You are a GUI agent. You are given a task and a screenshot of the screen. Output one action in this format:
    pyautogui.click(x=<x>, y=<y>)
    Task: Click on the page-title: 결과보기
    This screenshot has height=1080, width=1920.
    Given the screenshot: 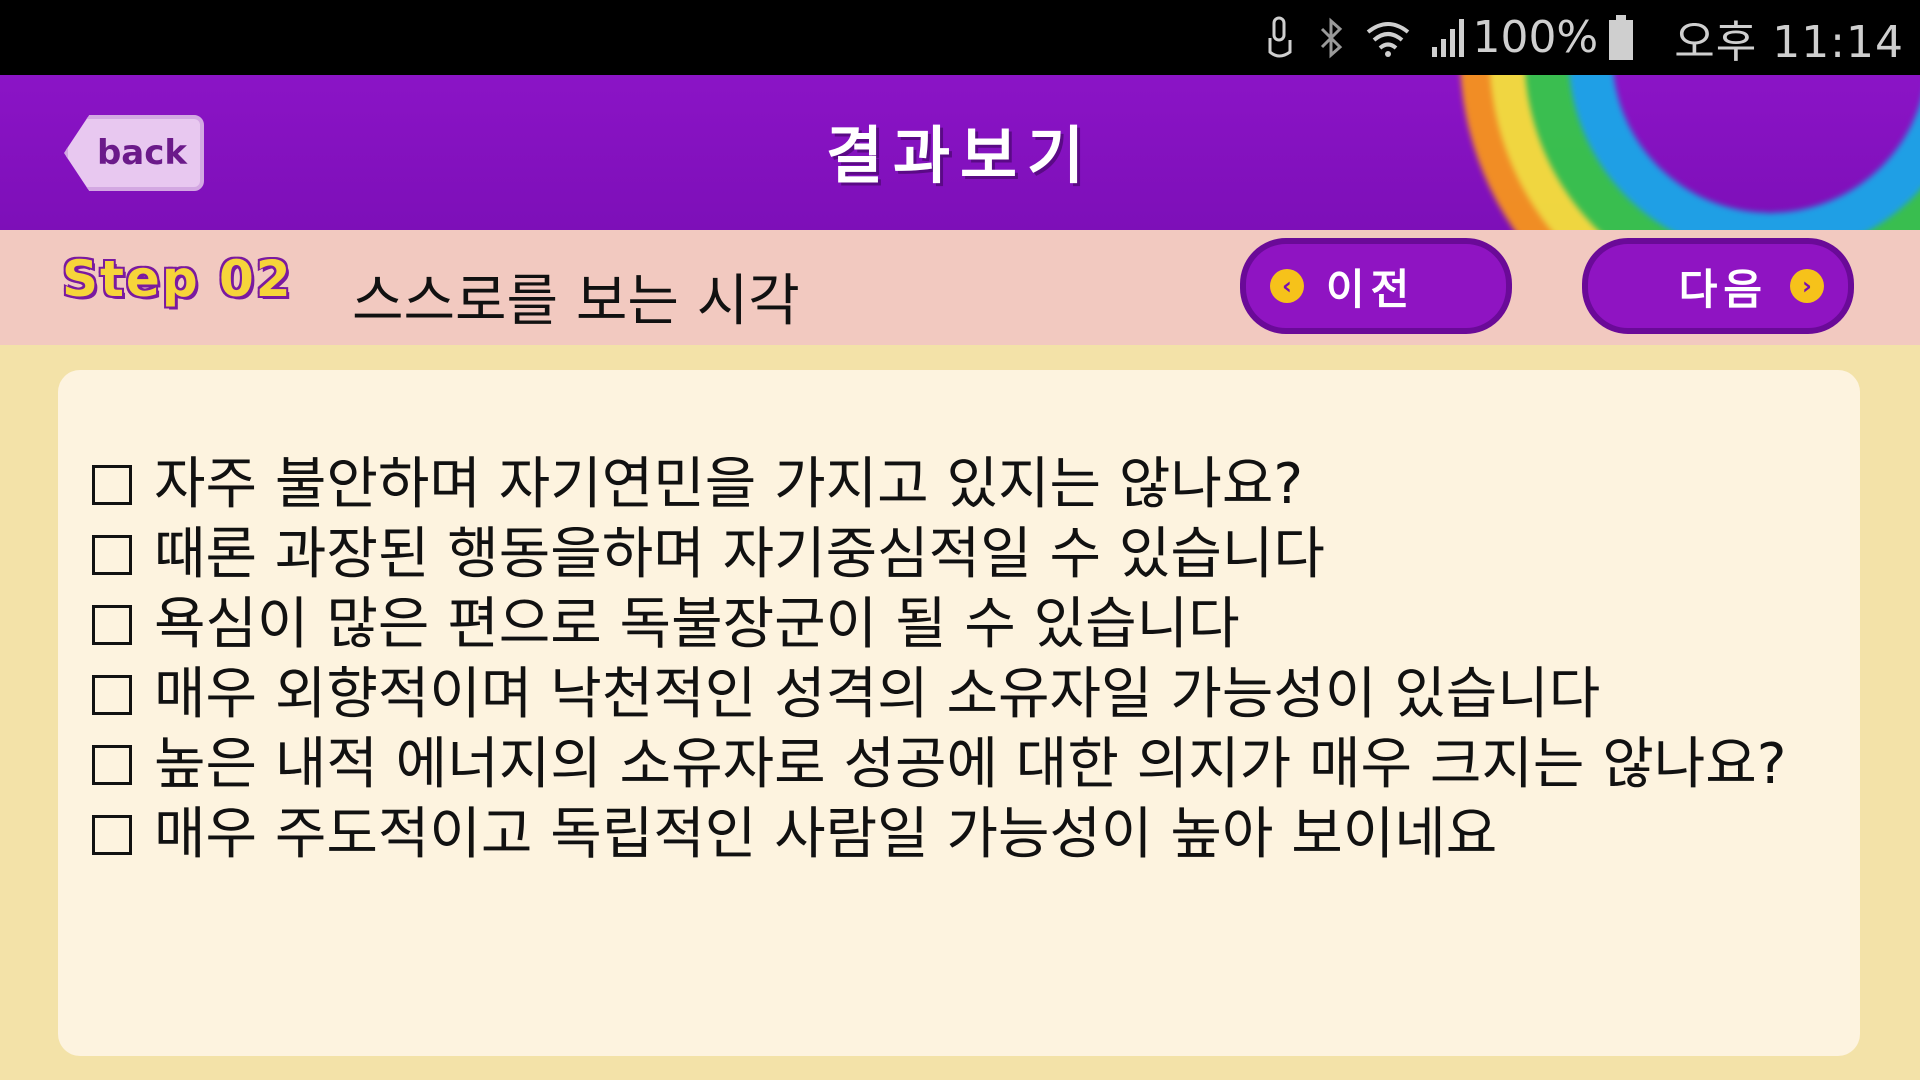 What is the action you would take?
    pyautogui.click(x=960, y=155)
    